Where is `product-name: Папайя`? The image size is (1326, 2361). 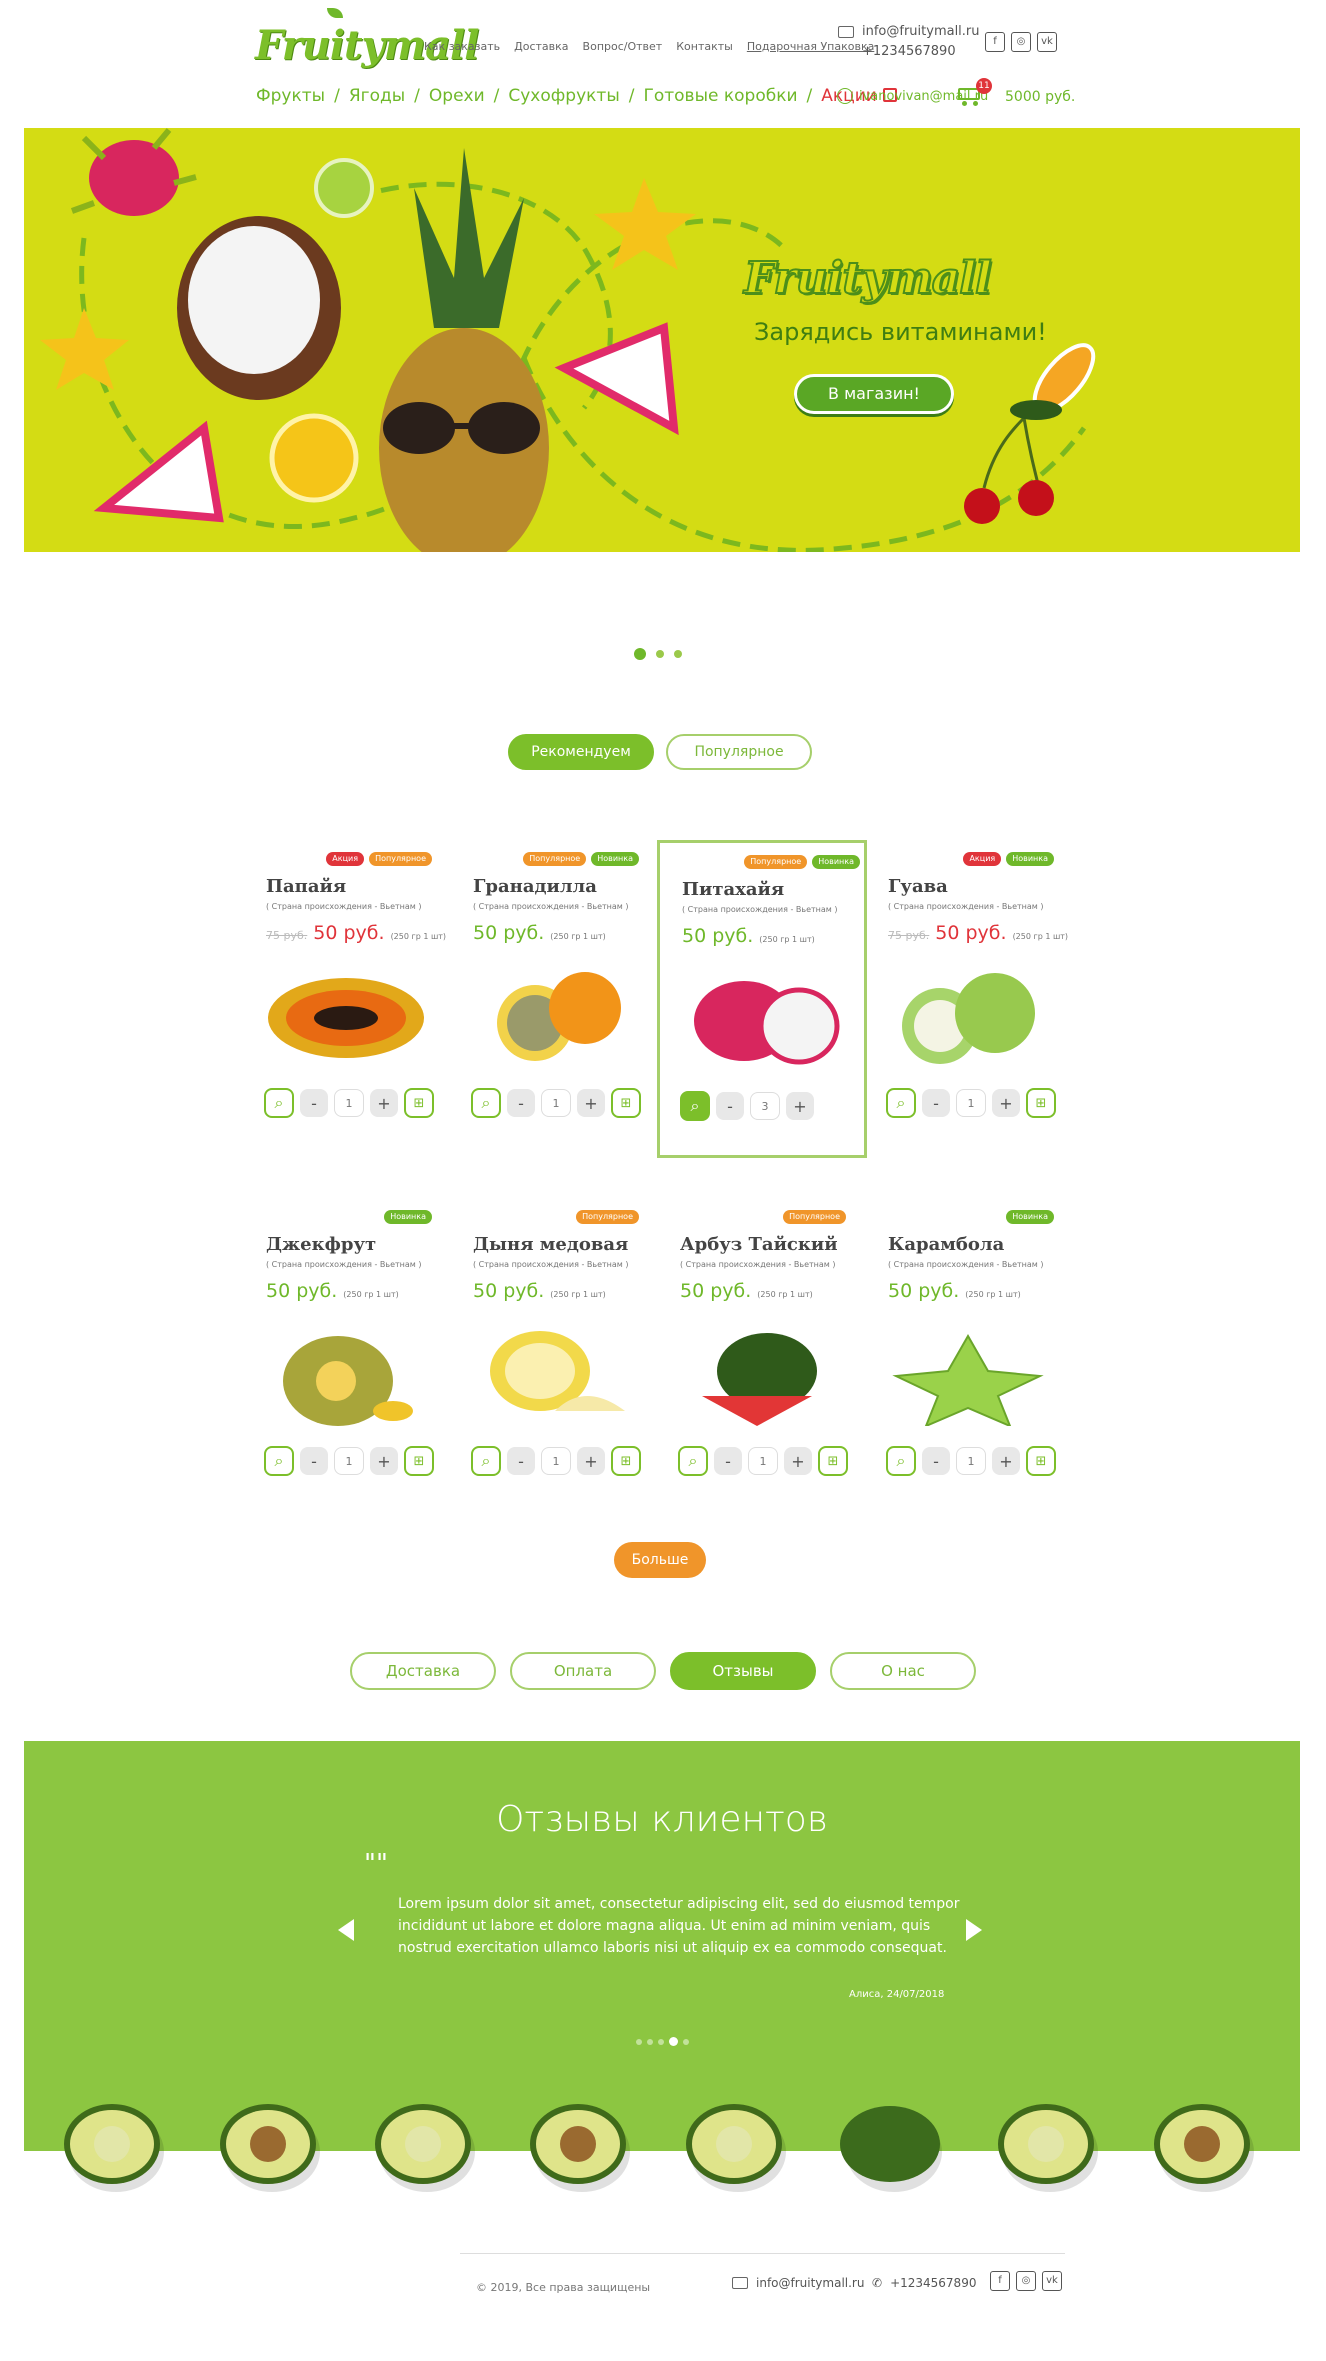
product-name: Папайя is located at coordinates (306, 886).